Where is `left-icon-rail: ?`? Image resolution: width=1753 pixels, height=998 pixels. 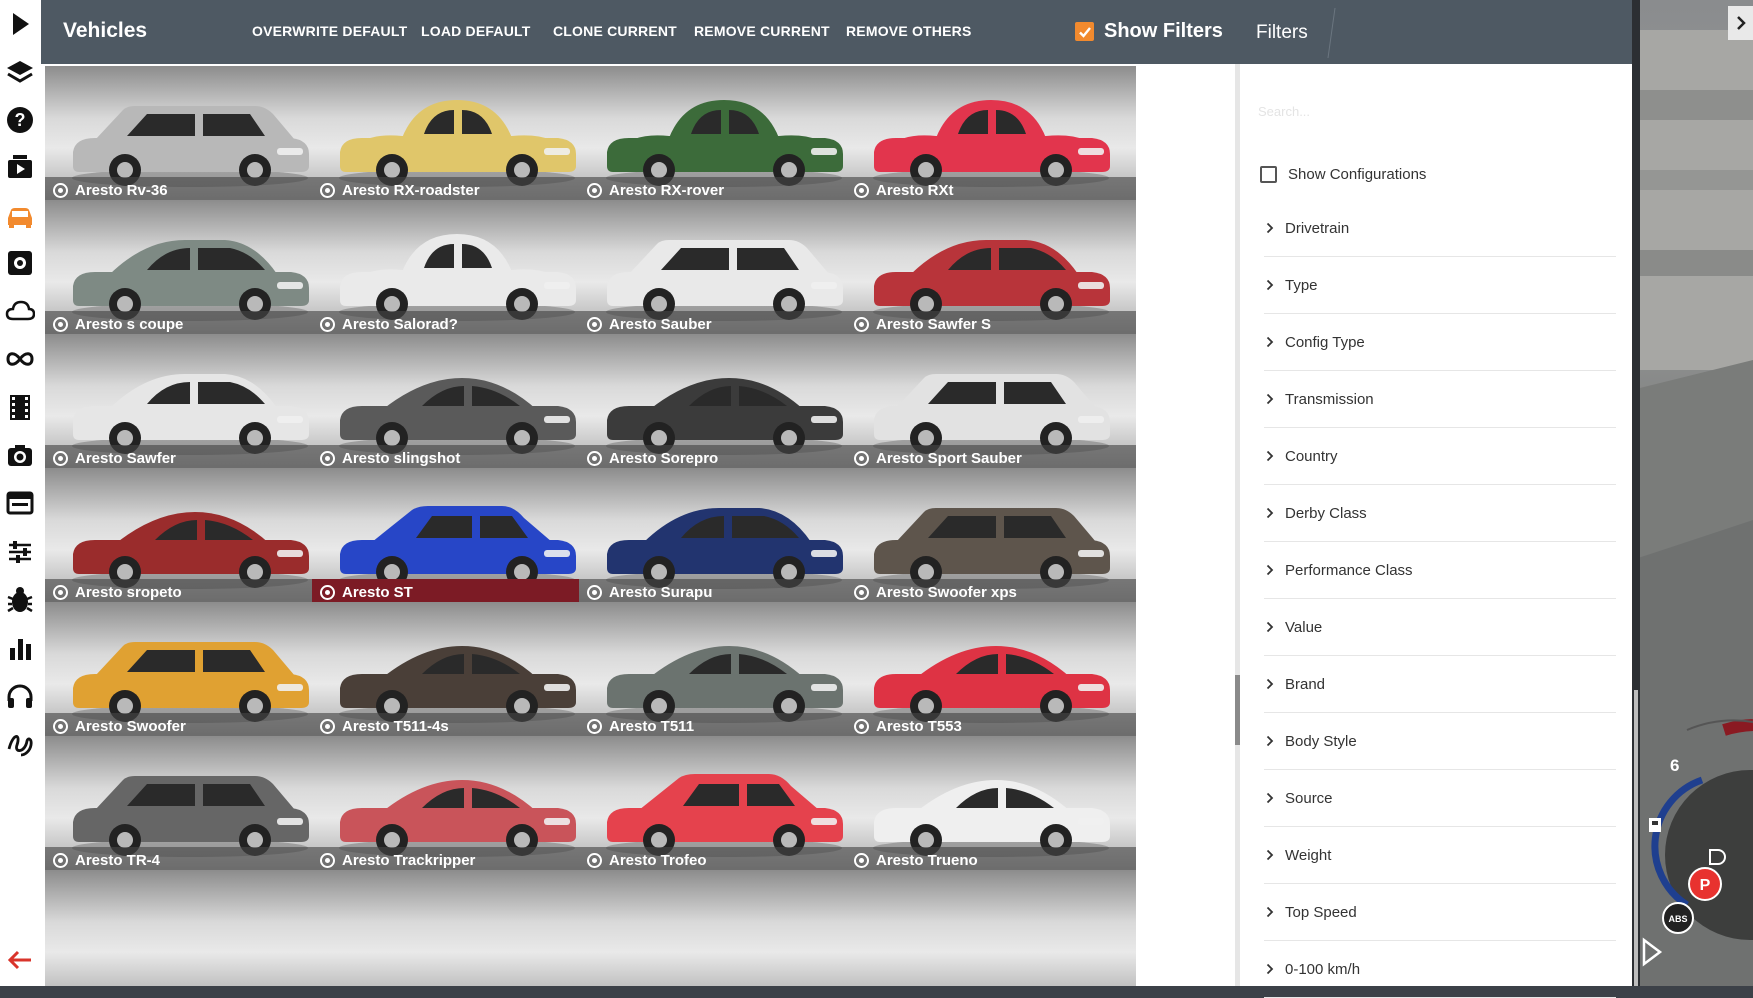 left-icon-rail: ? is located at coordinates (20, 493).